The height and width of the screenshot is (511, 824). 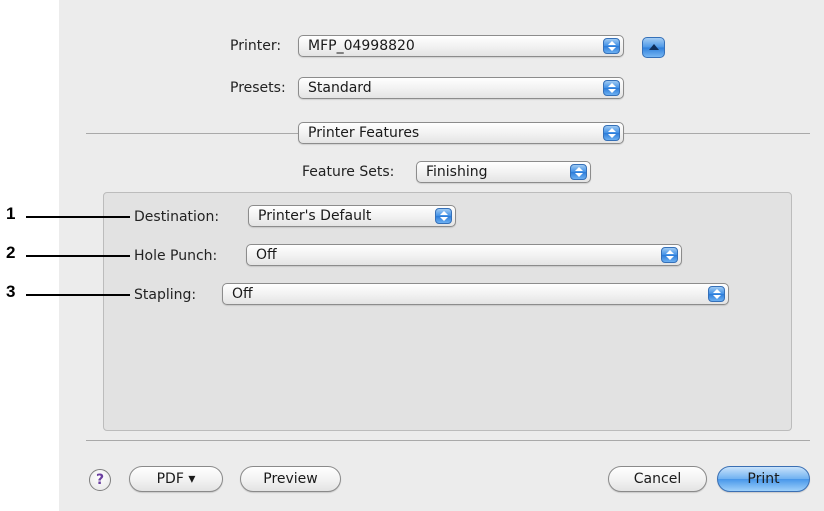 I want to click on callout-1: 1, so click(x=11, y=213).